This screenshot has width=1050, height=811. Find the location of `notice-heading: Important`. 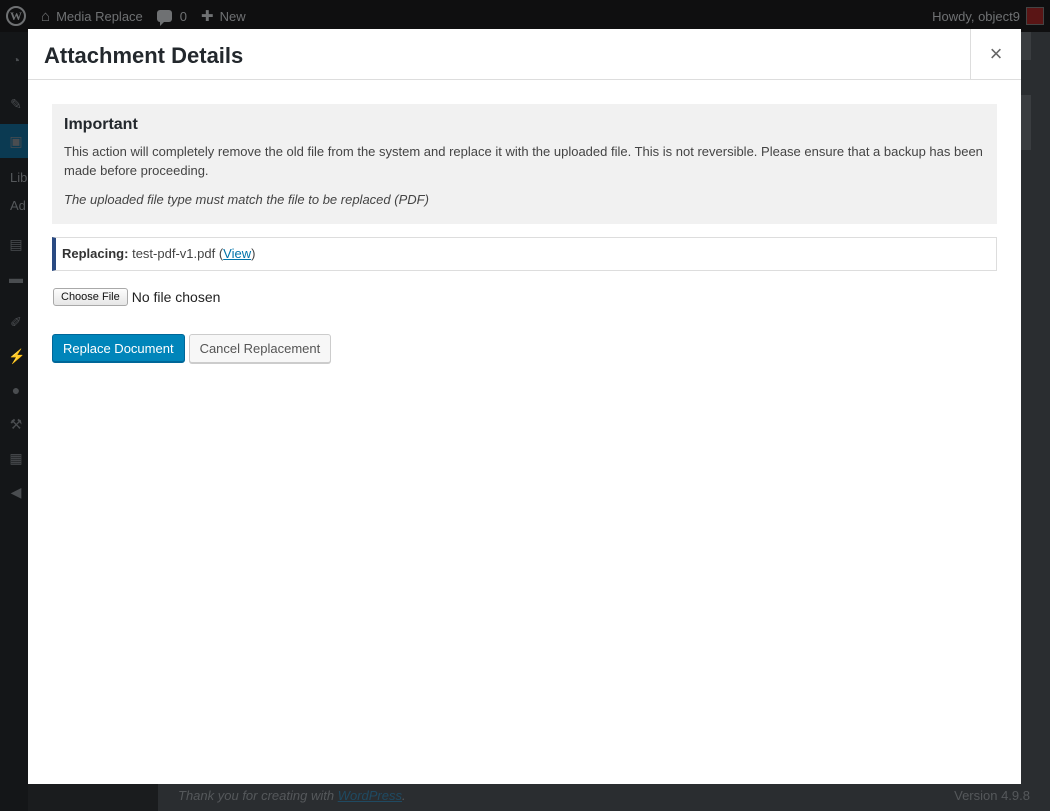

notice-heading: Important is located at coordinates (101, 124).